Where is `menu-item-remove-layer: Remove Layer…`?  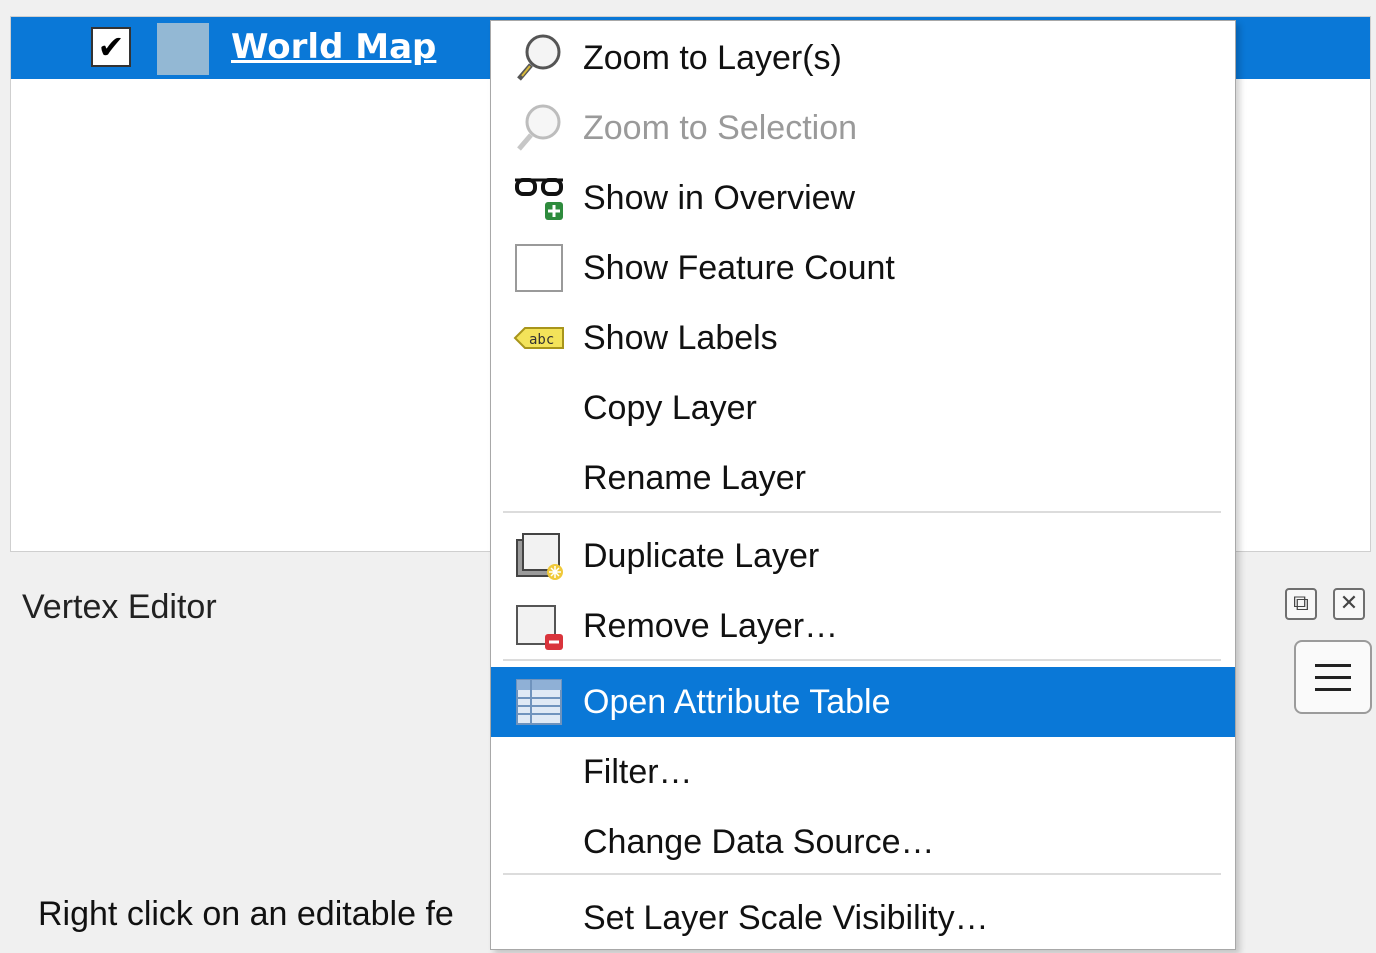 menu-item-remove-layer: Remove Layer… is located at coordinates (863, 626).